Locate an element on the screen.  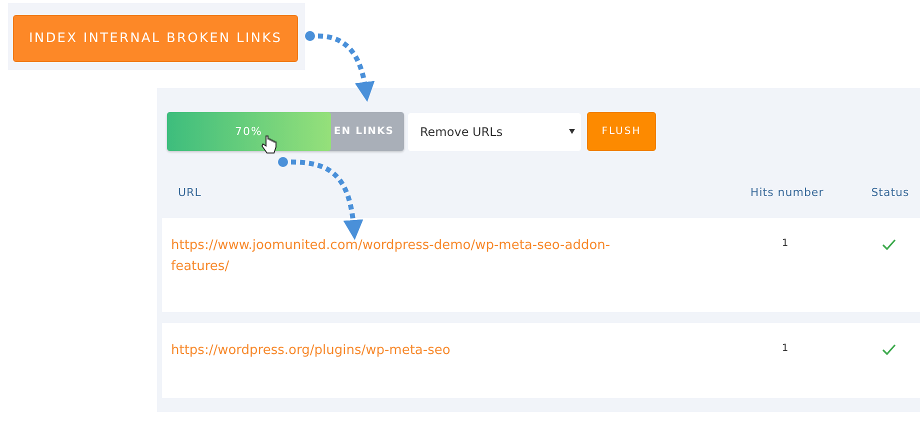
index-links-button: INDEX INTERNAL BROKEN LINKS is located at coordinates (155, 38).